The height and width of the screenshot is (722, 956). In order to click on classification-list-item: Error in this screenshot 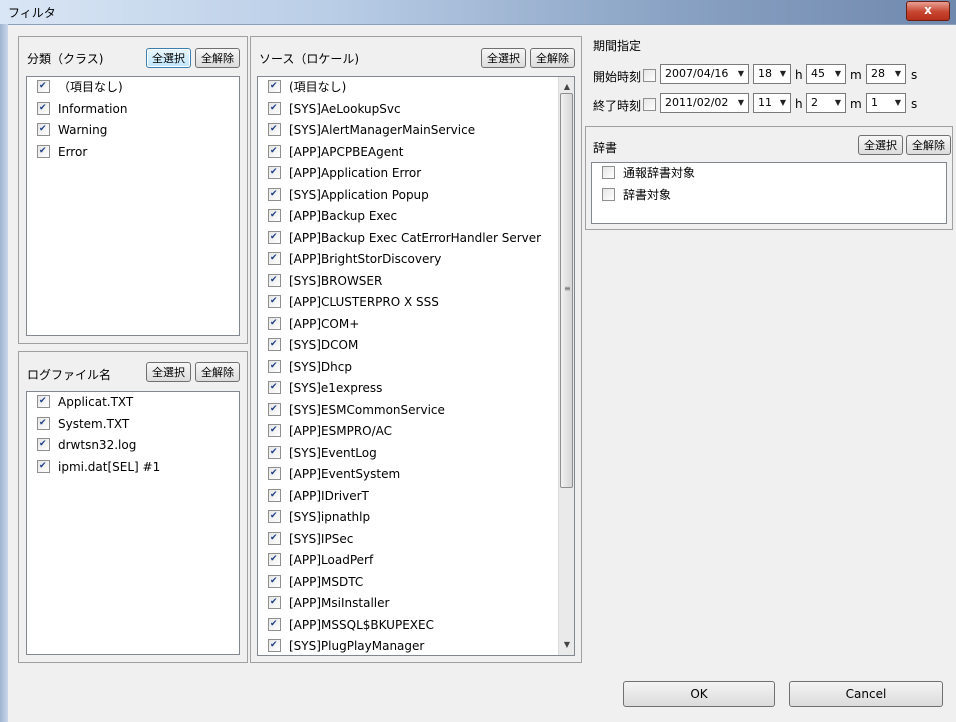, I will do `click(133, 153)`.